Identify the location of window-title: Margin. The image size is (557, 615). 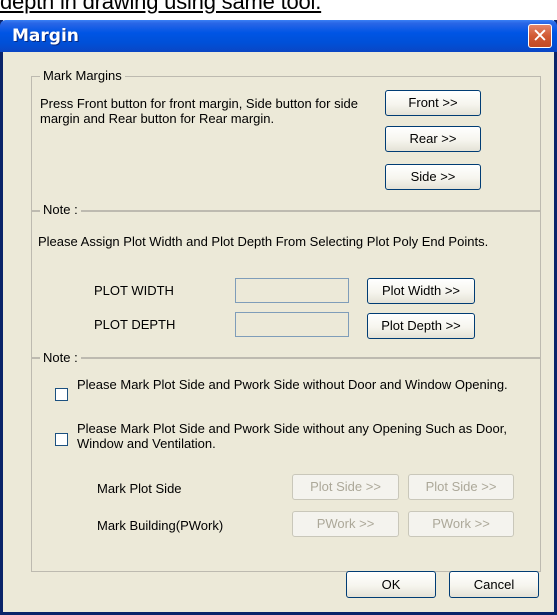
(45, 36).